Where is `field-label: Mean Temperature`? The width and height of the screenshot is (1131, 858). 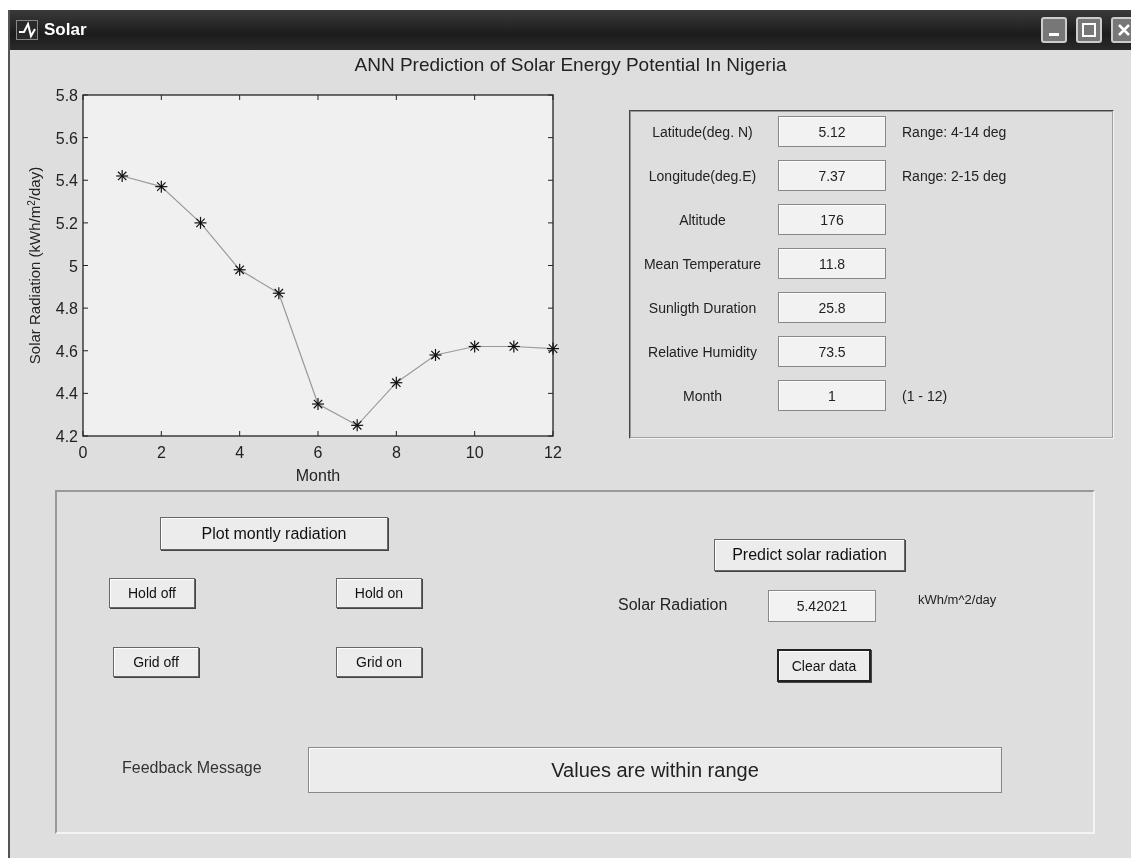
field-label: Mean Temperature is located at coordinates (702, 263).